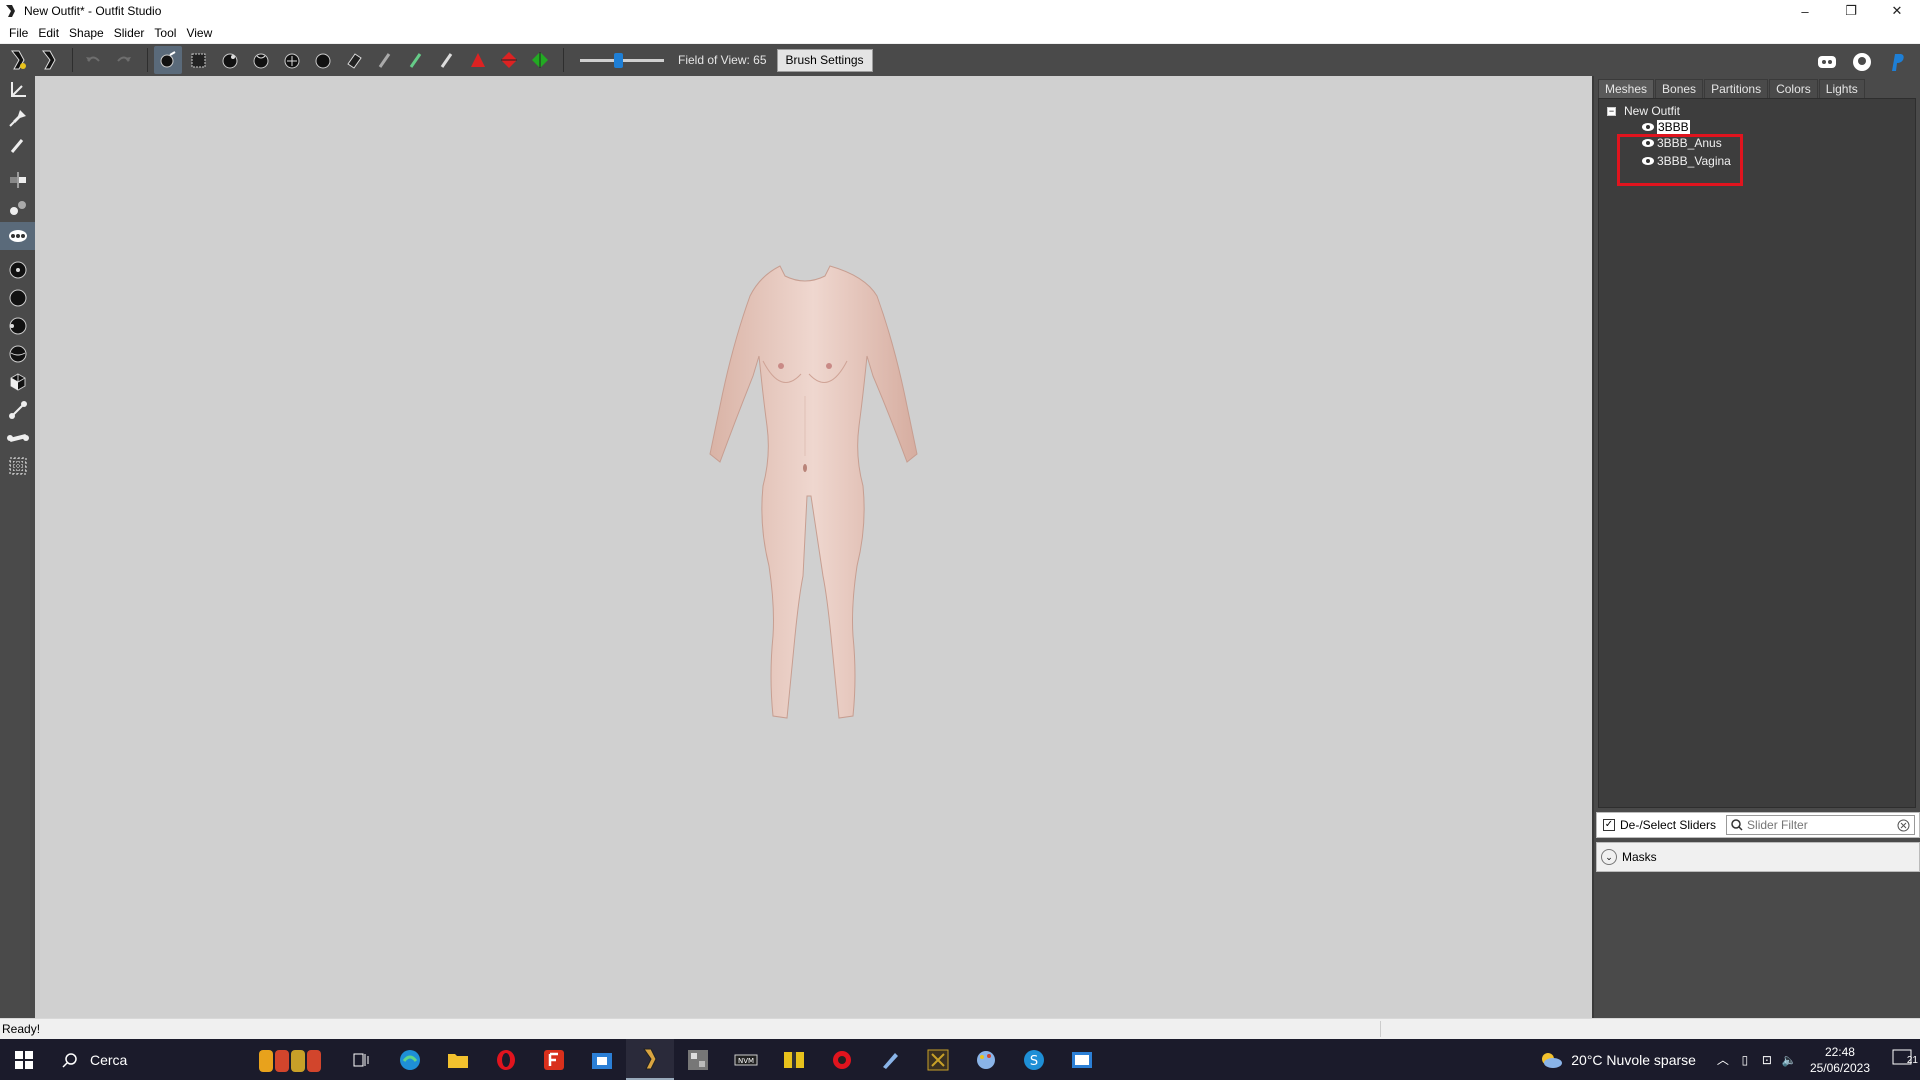 This screenshot has height=1080, width=1920. I want to click on slider-filter-input, so click(1822, 825).